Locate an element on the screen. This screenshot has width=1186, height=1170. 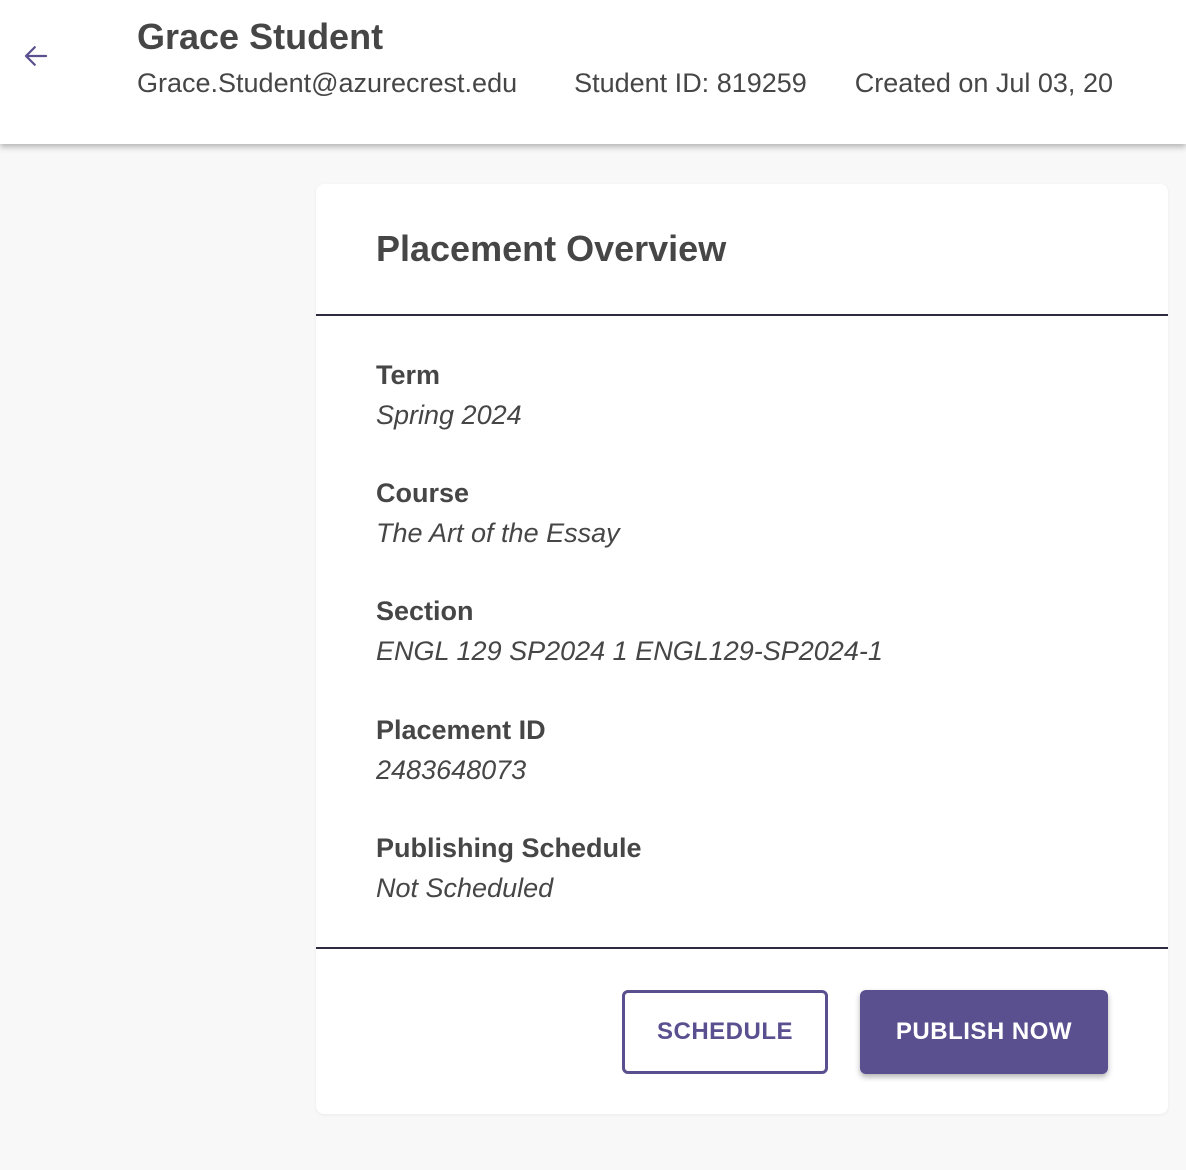
field-label: Section is located at coordinates (425, 611).